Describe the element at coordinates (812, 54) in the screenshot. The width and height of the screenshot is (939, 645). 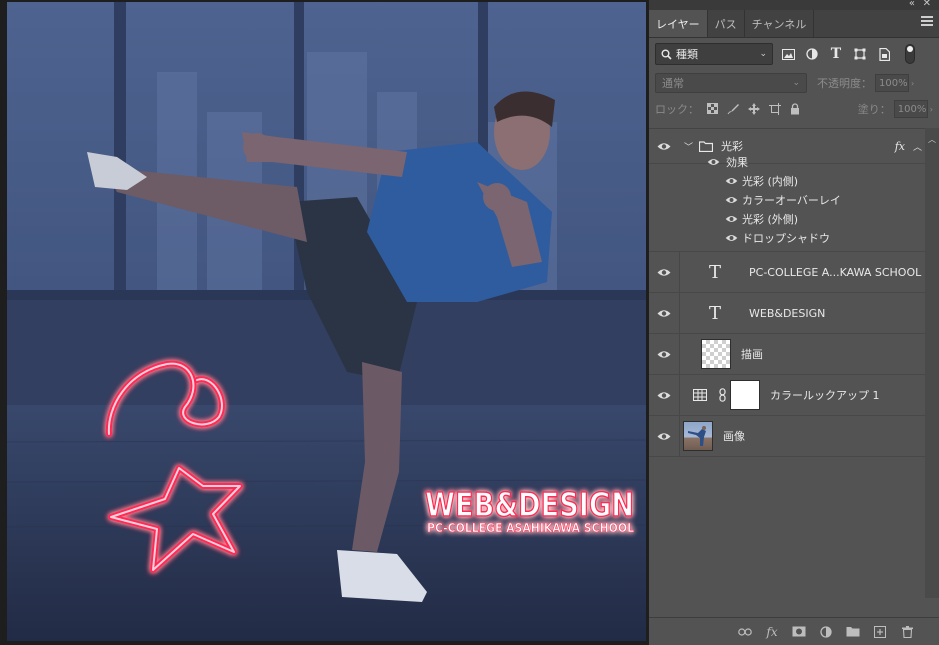
I see `filter-adjustment-icon` at that location.